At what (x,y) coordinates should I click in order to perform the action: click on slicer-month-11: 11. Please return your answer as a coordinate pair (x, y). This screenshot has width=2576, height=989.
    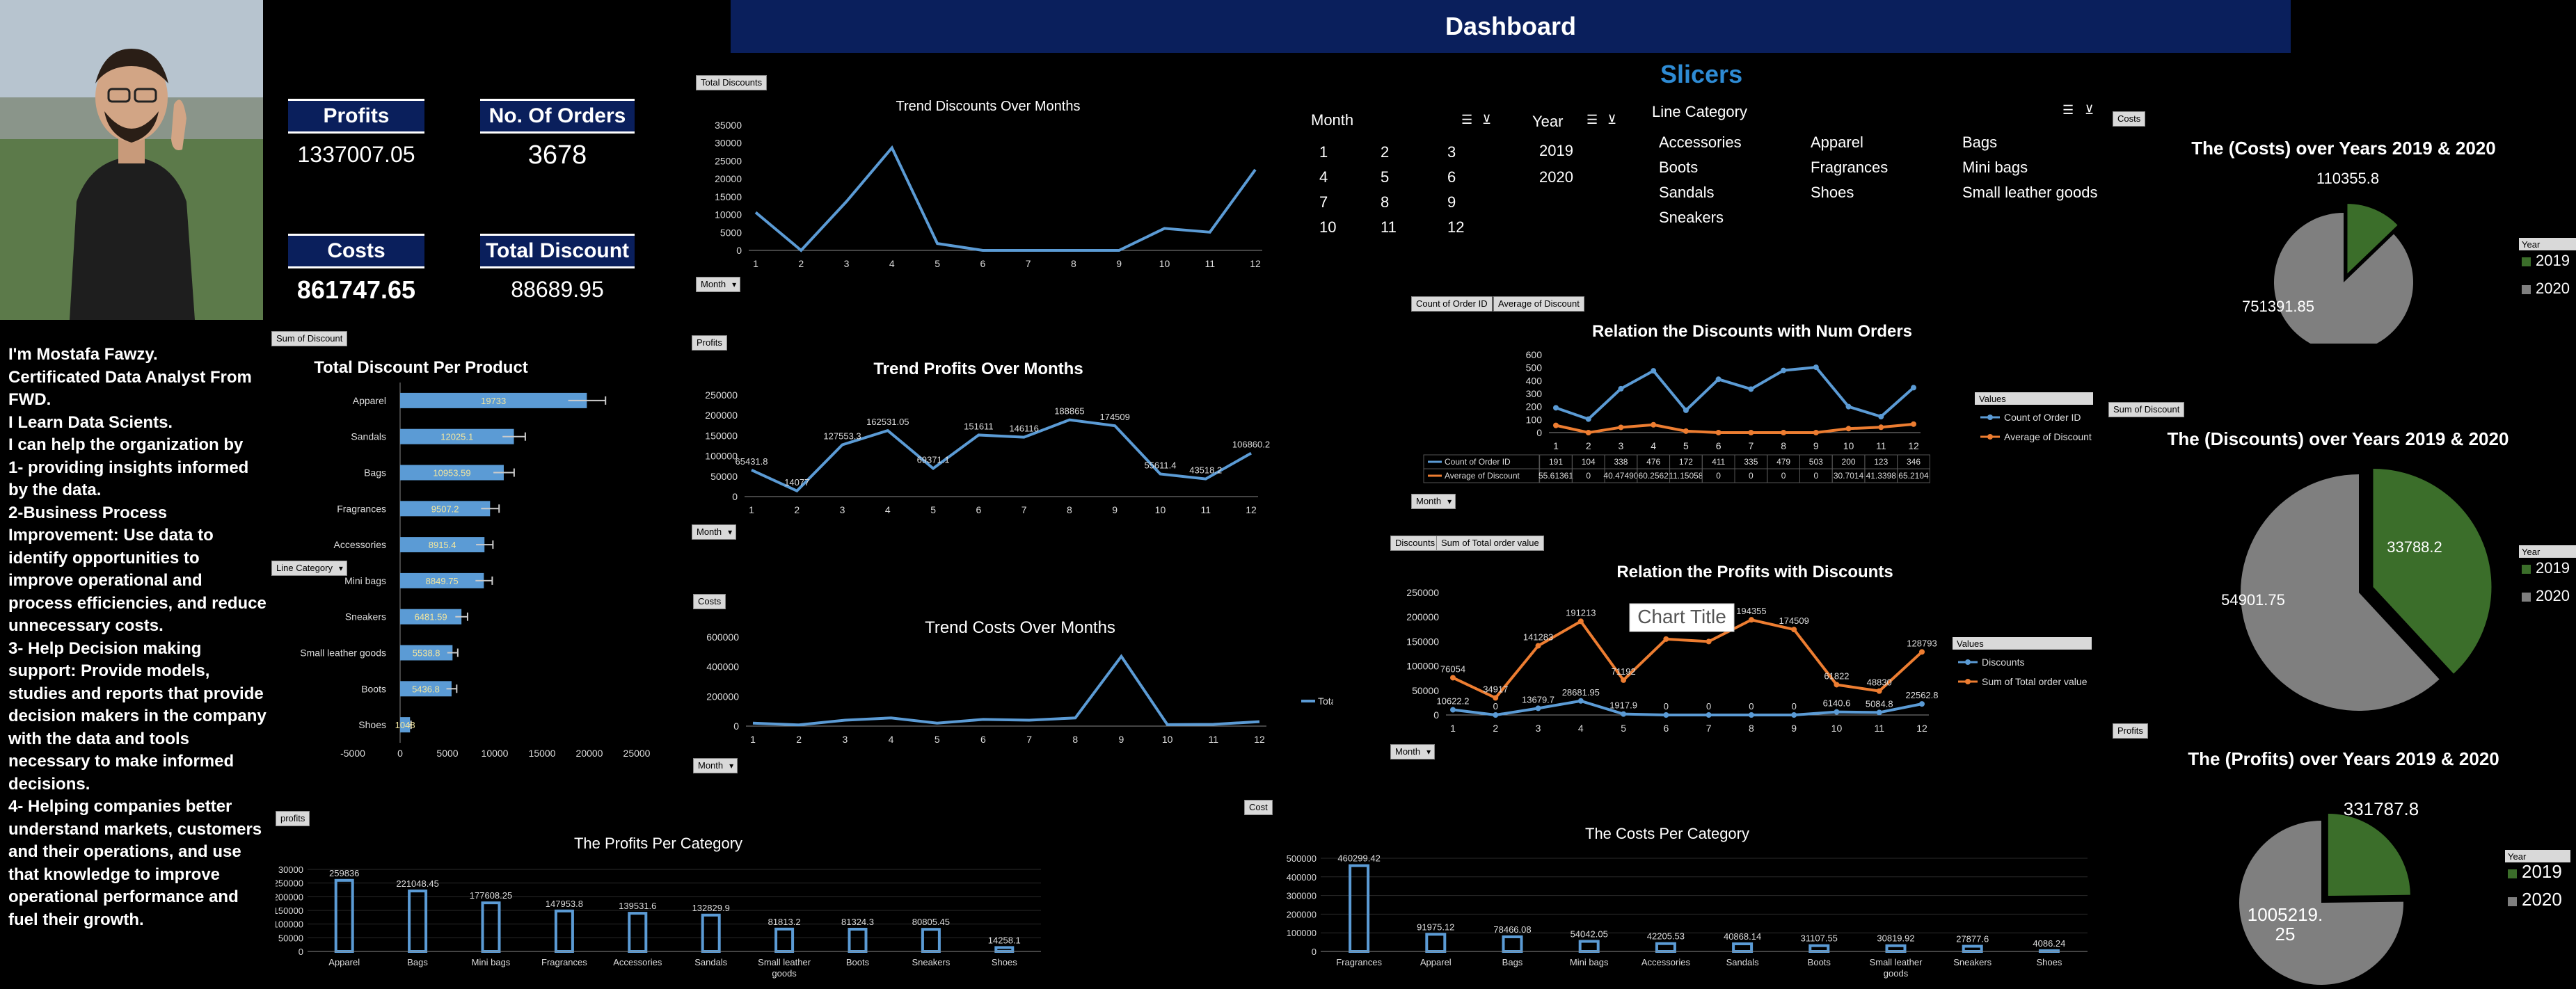
    Looking at the image, I should click on (1389, 227).